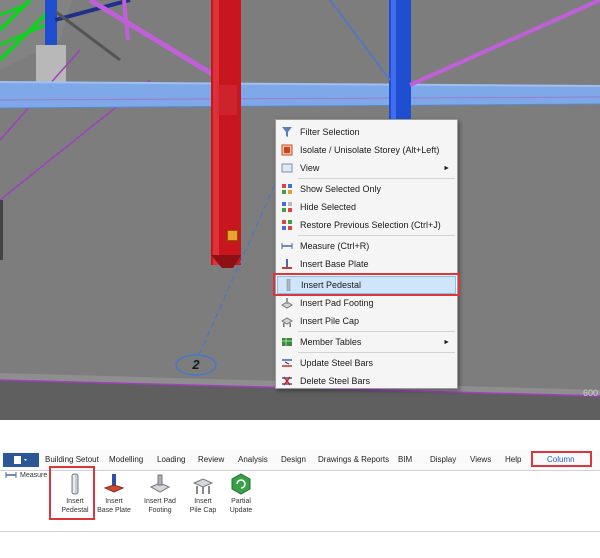  I want to click on view-icon, so click(287, 168).